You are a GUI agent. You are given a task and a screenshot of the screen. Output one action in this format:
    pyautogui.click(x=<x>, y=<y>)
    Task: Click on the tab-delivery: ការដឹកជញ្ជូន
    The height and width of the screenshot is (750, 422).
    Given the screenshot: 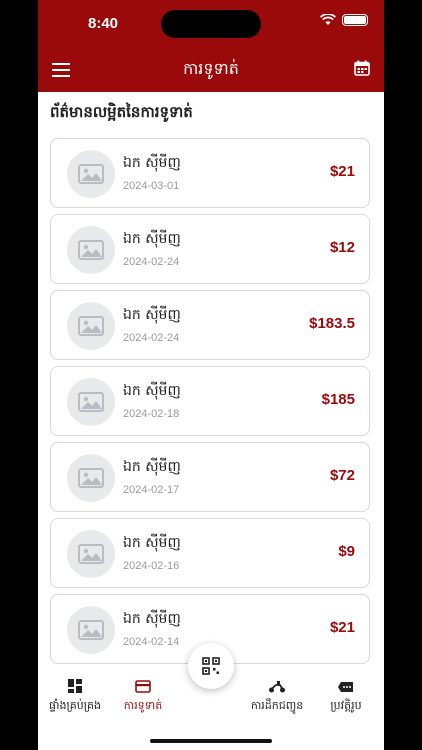 What is the action you would take?
    pyautogui.click(x=277, y=696)
    